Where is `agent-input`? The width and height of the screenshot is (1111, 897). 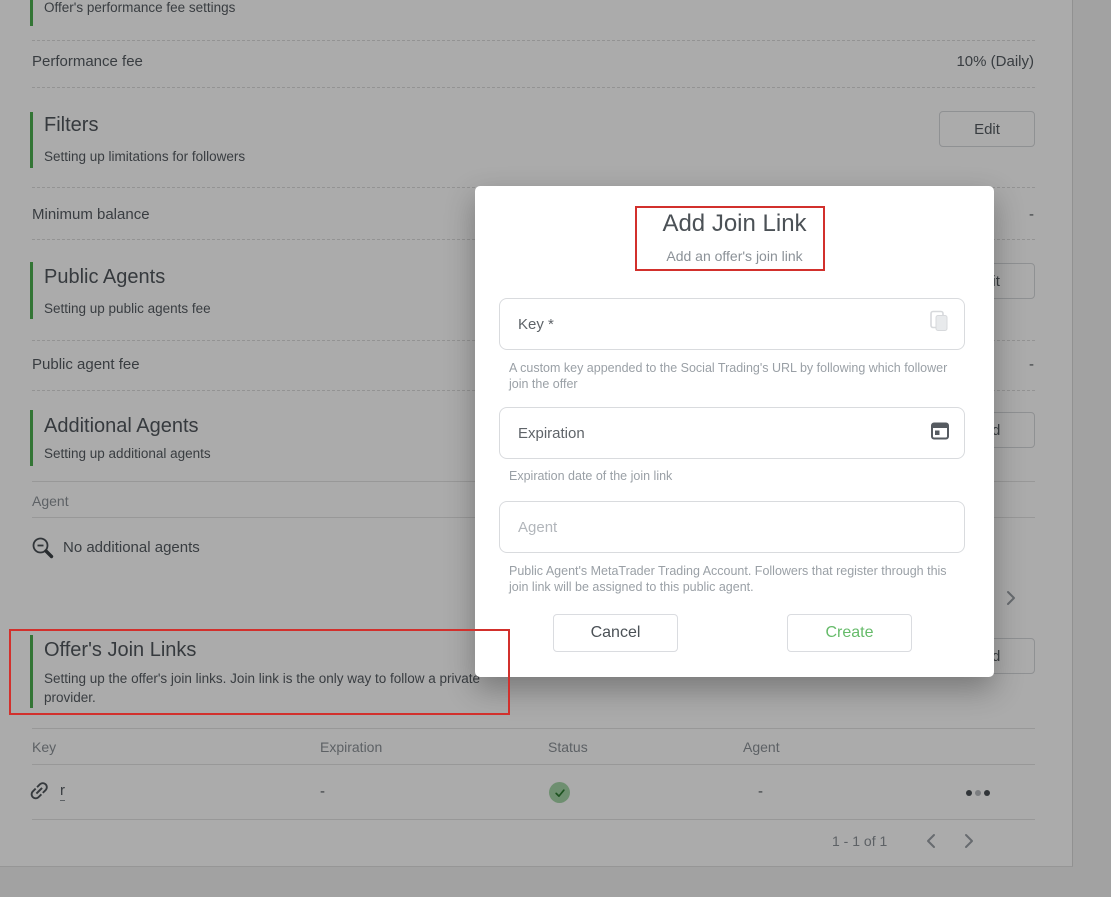 agent-input is located at coordinates (732, 527).